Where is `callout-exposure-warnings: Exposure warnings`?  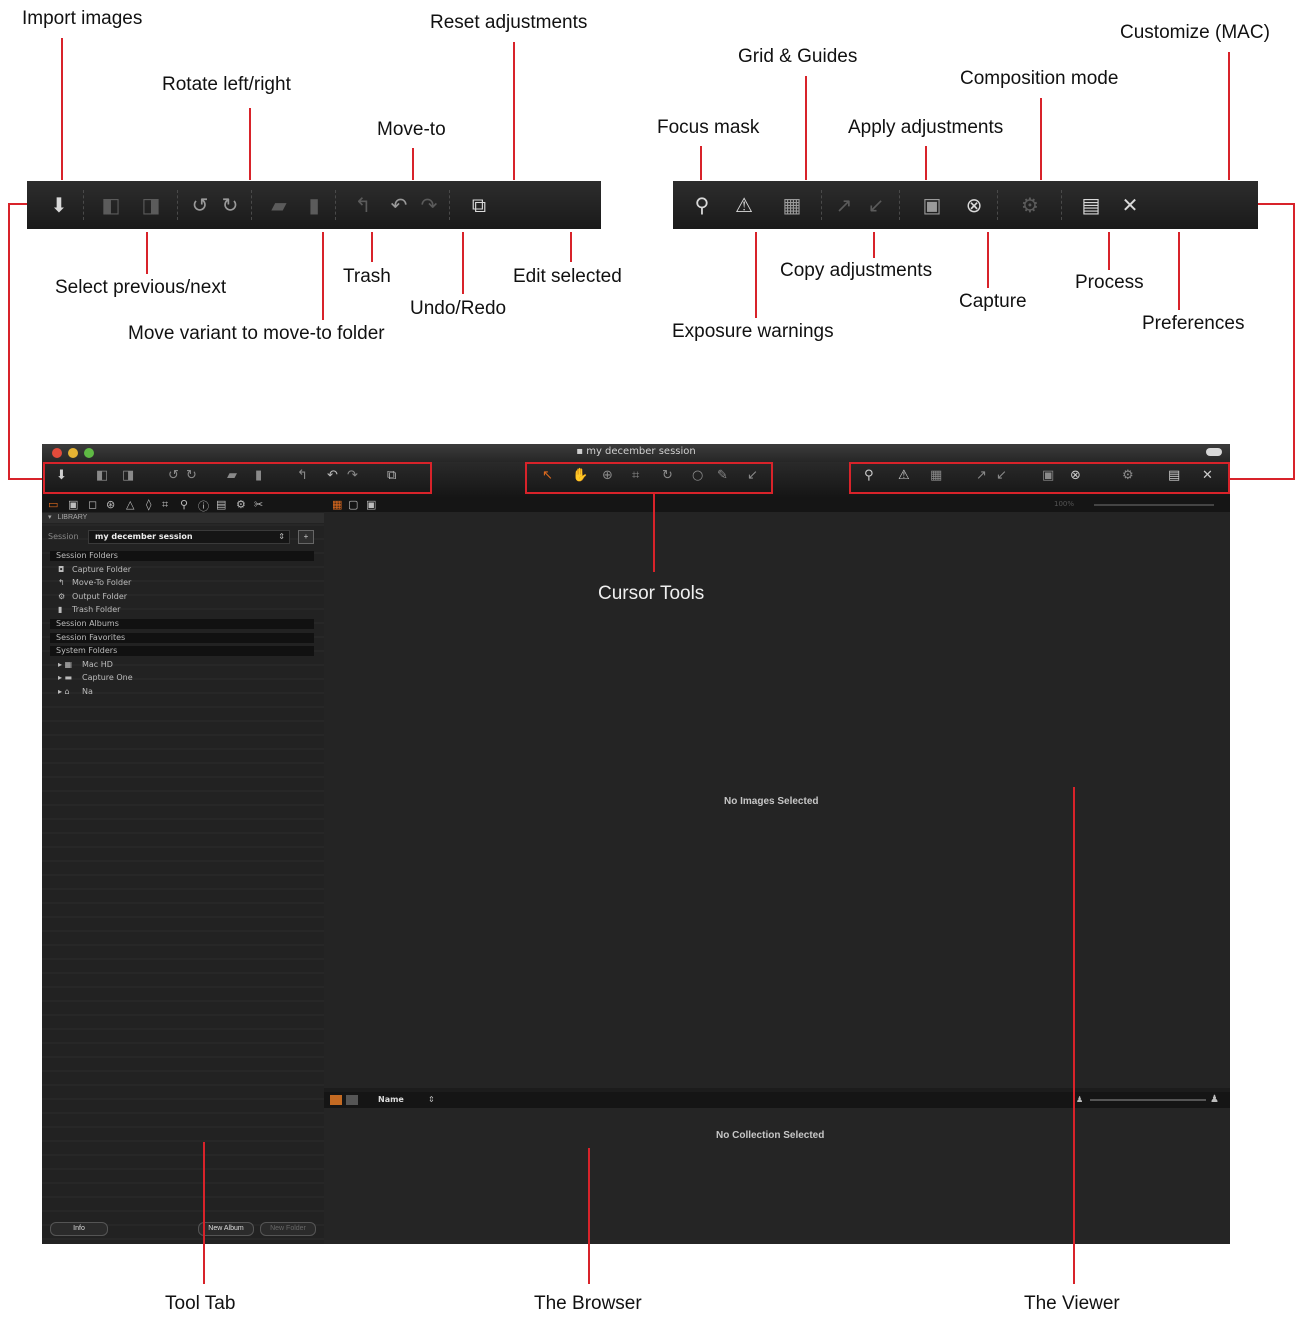 callout-exposure-warnings: Exposure warnings is located at coordinates (753, 331).